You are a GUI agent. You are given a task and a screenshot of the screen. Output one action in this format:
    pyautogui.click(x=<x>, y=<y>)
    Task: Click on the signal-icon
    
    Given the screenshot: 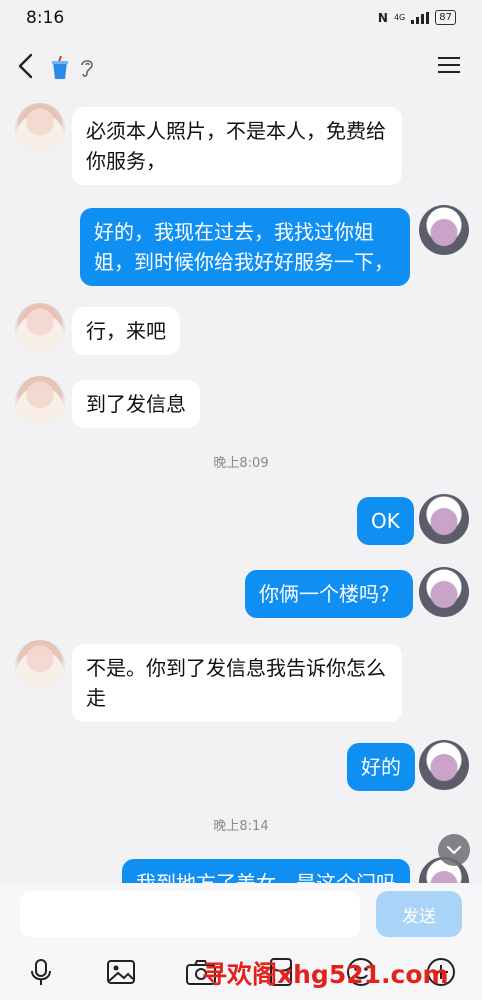 What is the action you would take?
    pyautogui.click(x=420, y=17)
    